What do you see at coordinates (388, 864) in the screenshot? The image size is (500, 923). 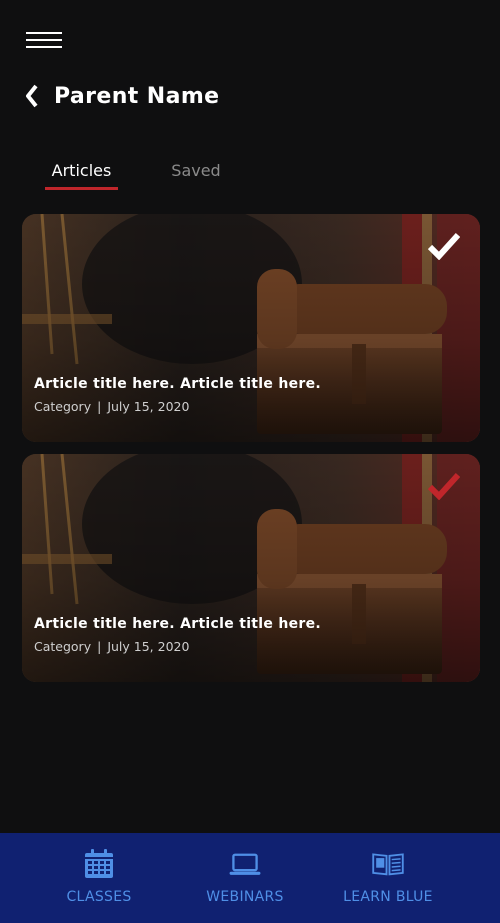 I see `open-book-icon` at bounding box center [388, 864].